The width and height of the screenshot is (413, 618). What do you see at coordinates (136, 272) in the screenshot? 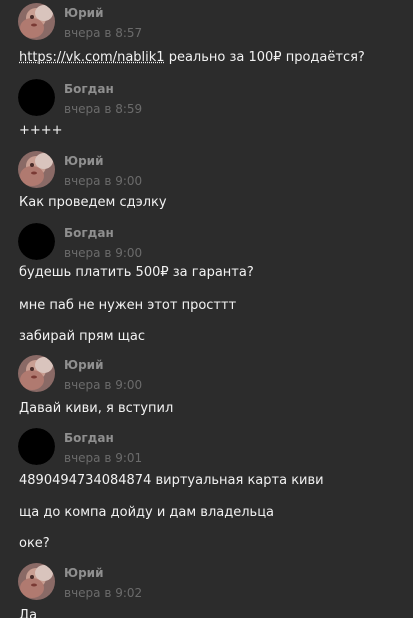
I see `message-text: будешь платить 500₽ за гаранта?` at bounding box center [136, 272].